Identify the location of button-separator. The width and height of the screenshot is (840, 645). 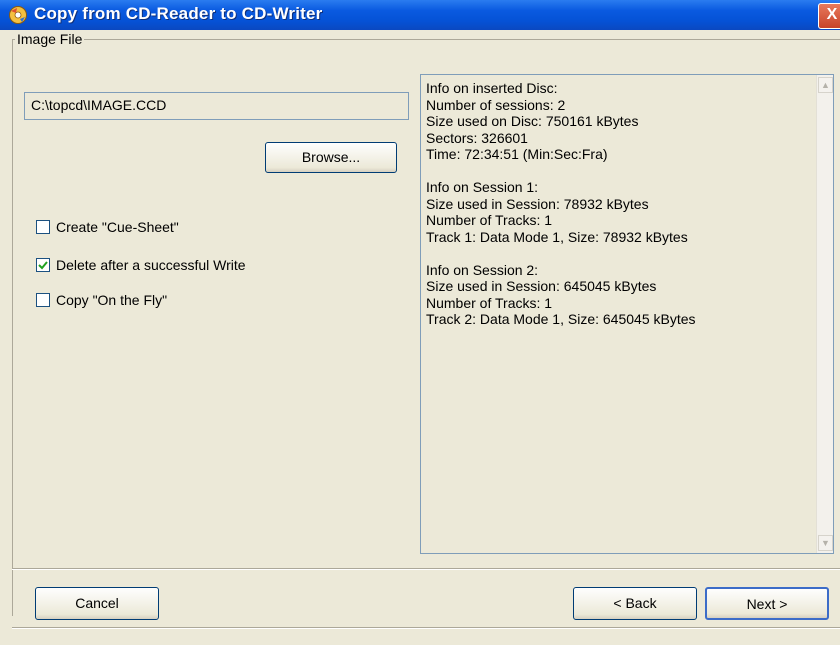
(426, 569).